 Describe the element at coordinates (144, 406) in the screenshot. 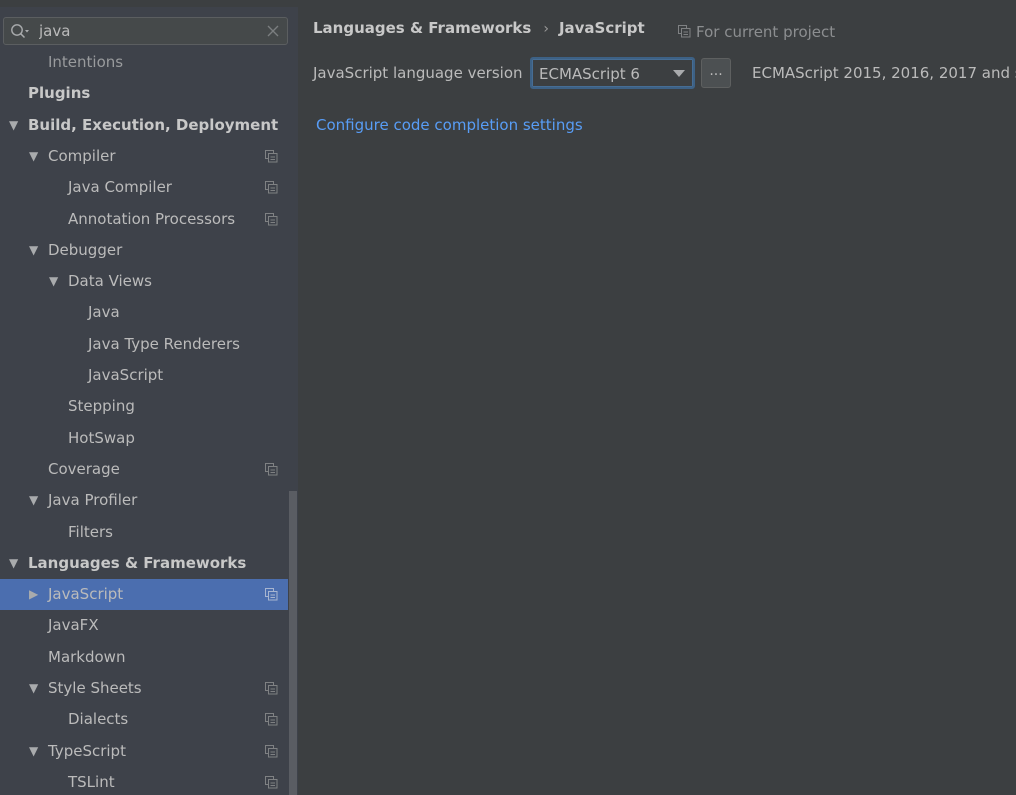

I see `tree-item-stepping: Stepping` at that location.